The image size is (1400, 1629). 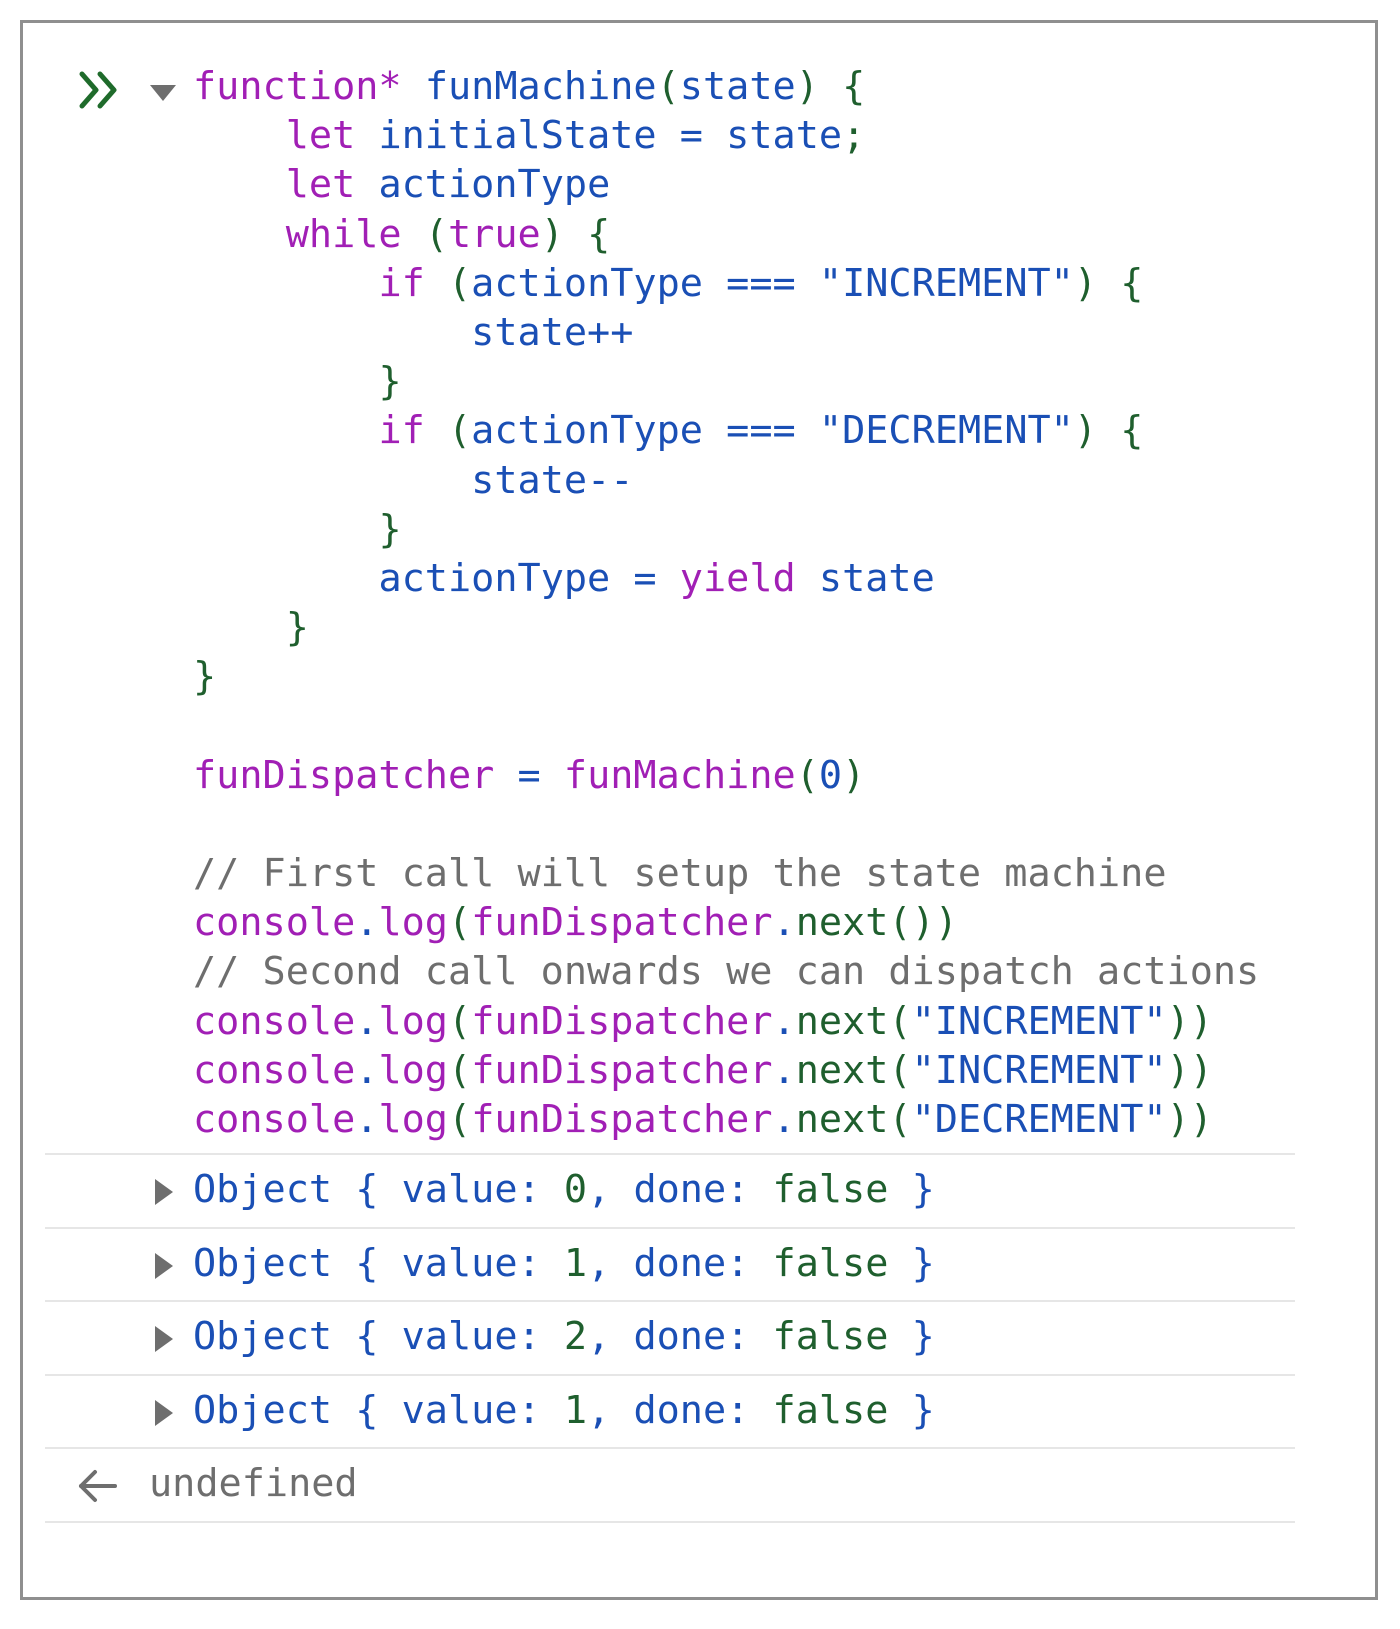 I want to click on object-value: 1, so click(x=575, y=1263).